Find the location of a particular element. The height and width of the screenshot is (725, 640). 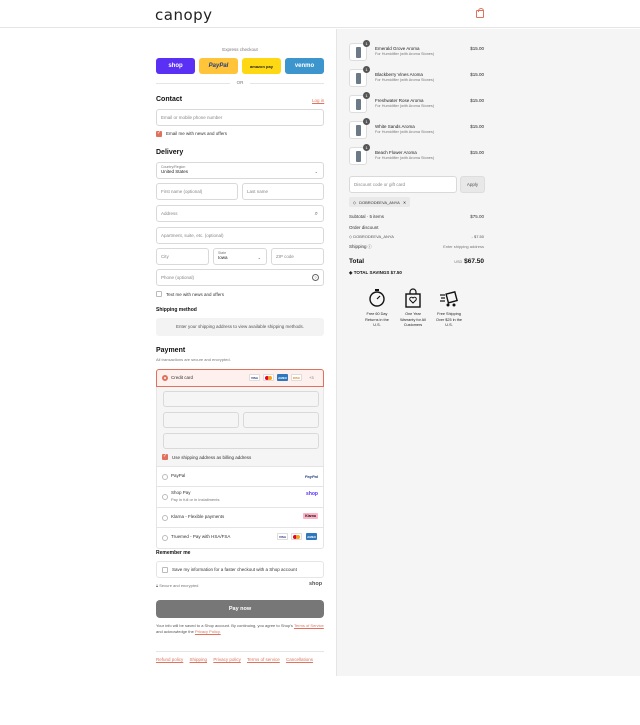

total-value: $67.50 is located at coordinates (474, 261).